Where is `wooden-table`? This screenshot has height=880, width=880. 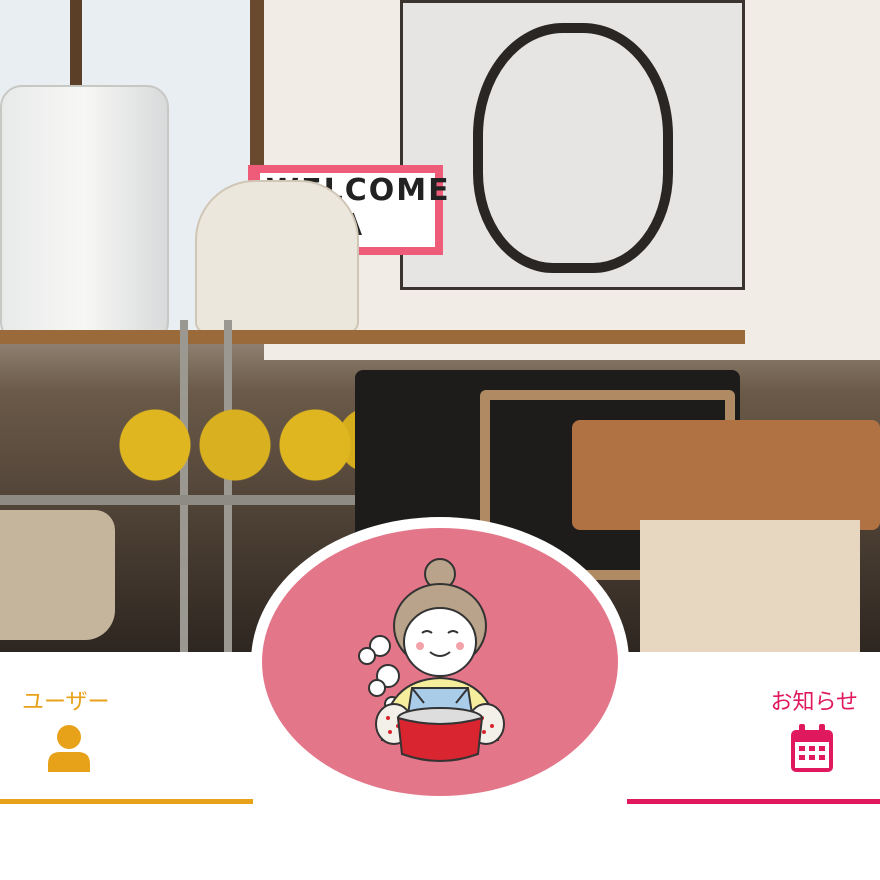
wooden-table is located at coordinates (726, 475).